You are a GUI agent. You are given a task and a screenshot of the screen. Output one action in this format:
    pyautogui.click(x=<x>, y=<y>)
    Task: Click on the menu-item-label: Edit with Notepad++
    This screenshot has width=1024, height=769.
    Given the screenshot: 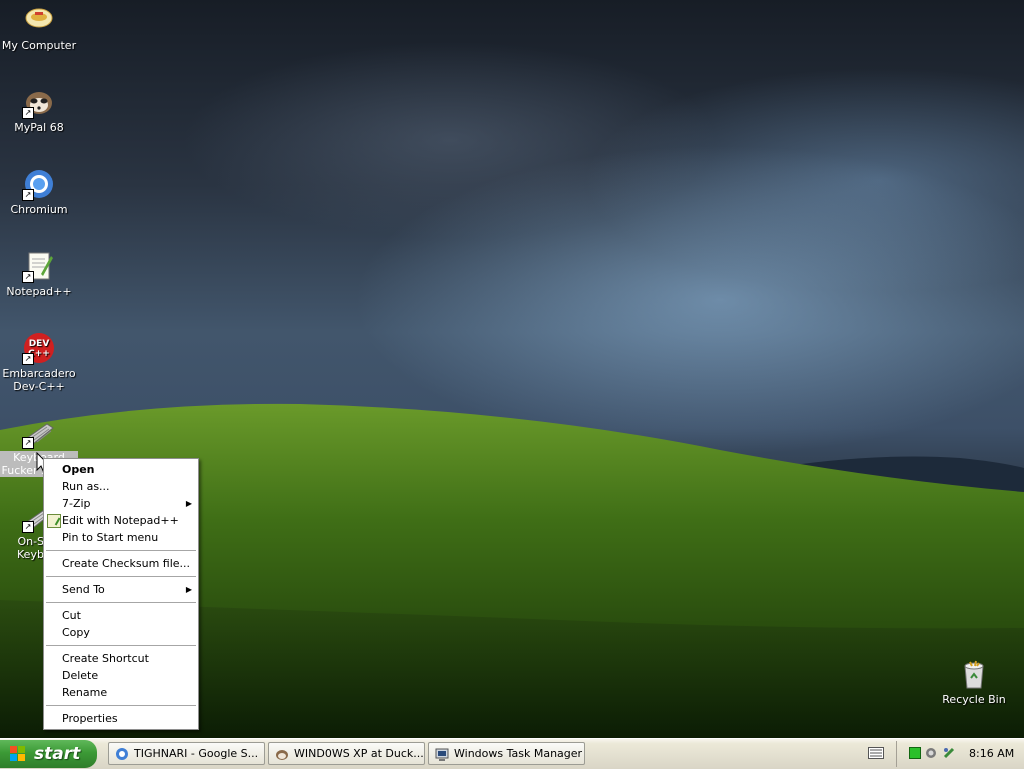 What is the action you would take?
    pyautogui.click(x=120, y=520)
    